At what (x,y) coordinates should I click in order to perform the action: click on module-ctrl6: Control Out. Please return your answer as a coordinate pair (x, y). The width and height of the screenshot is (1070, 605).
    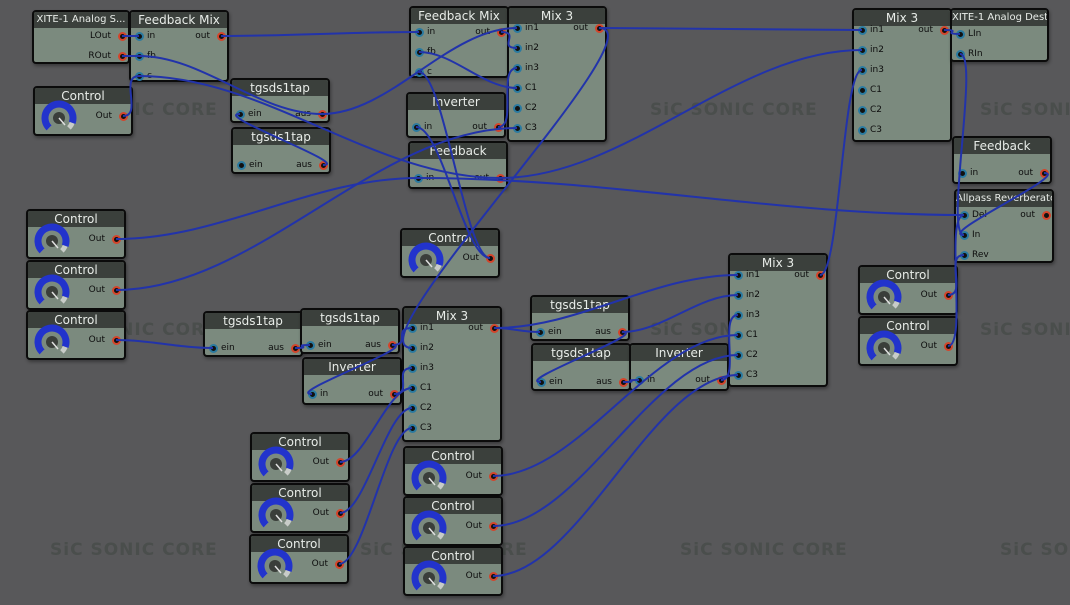
    Looking at the image, I should click on (908, 290).